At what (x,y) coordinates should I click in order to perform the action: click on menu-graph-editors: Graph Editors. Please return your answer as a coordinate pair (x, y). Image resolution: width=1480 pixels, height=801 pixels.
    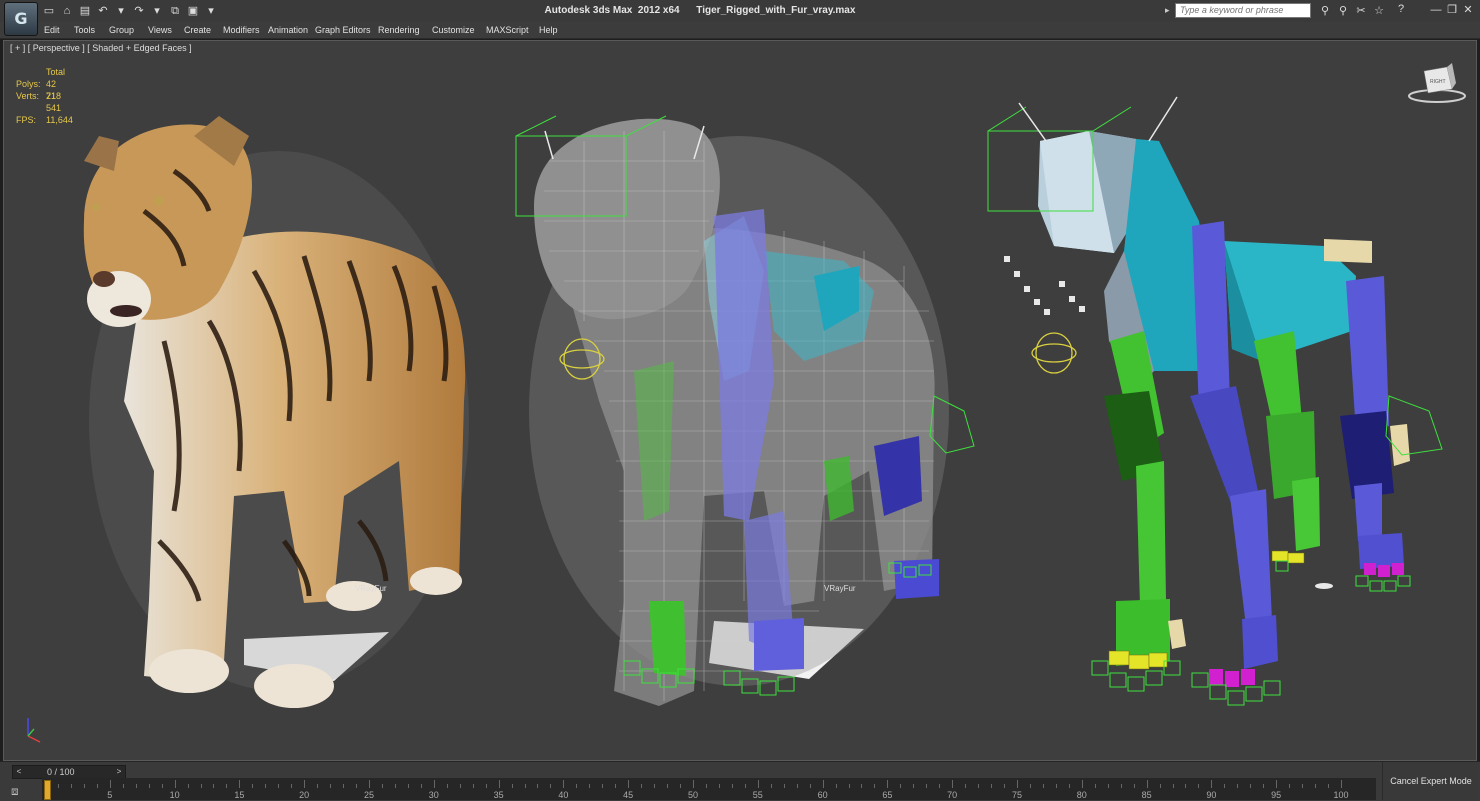
    Looking at the image, I should click on (343, 30).